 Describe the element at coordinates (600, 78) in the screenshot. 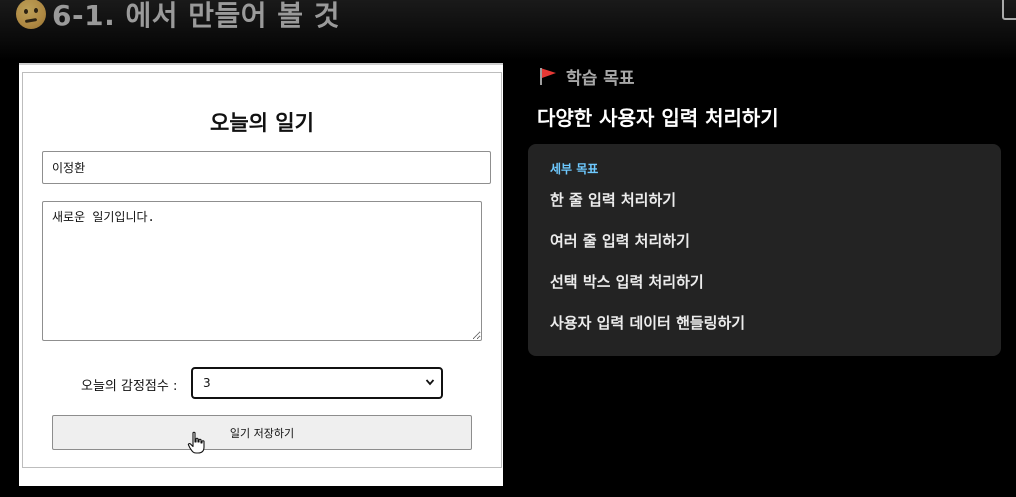

I see `objective-heading-text: 학습 목표` at that location.